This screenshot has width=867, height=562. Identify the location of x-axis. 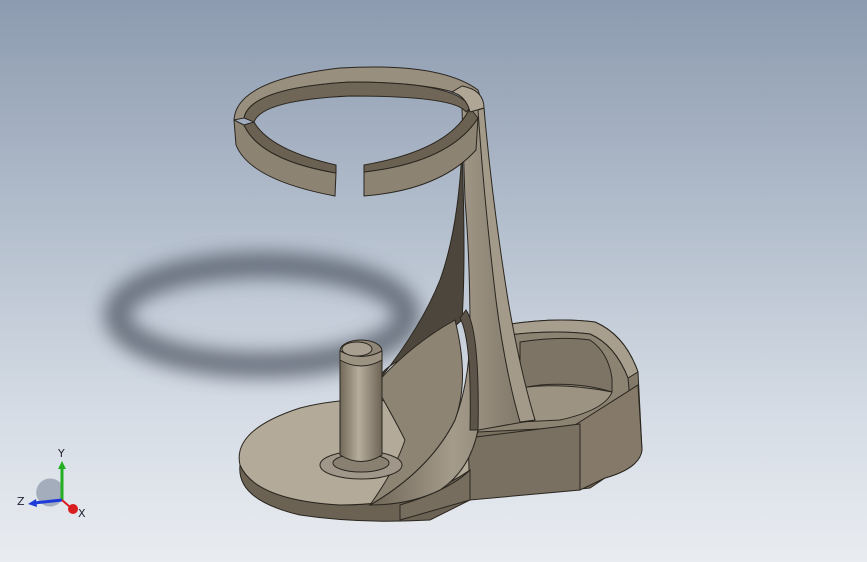
(69, 506).